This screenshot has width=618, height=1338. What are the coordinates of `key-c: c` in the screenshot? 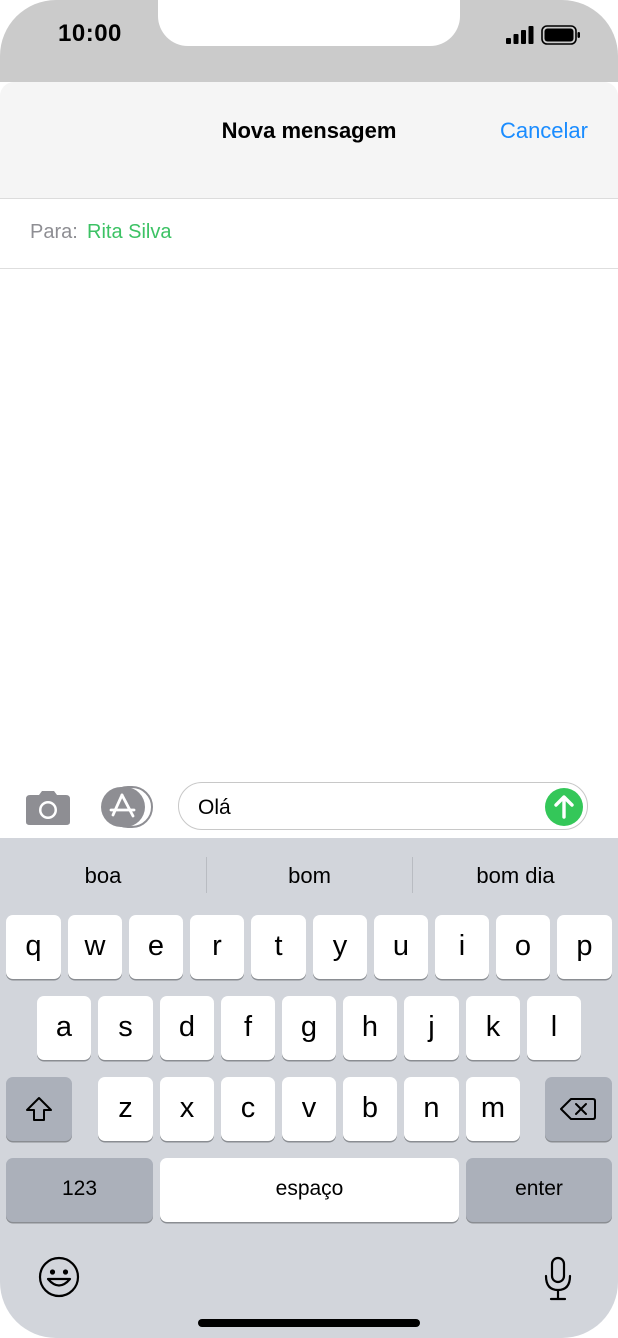 It's located at (248, 1109).